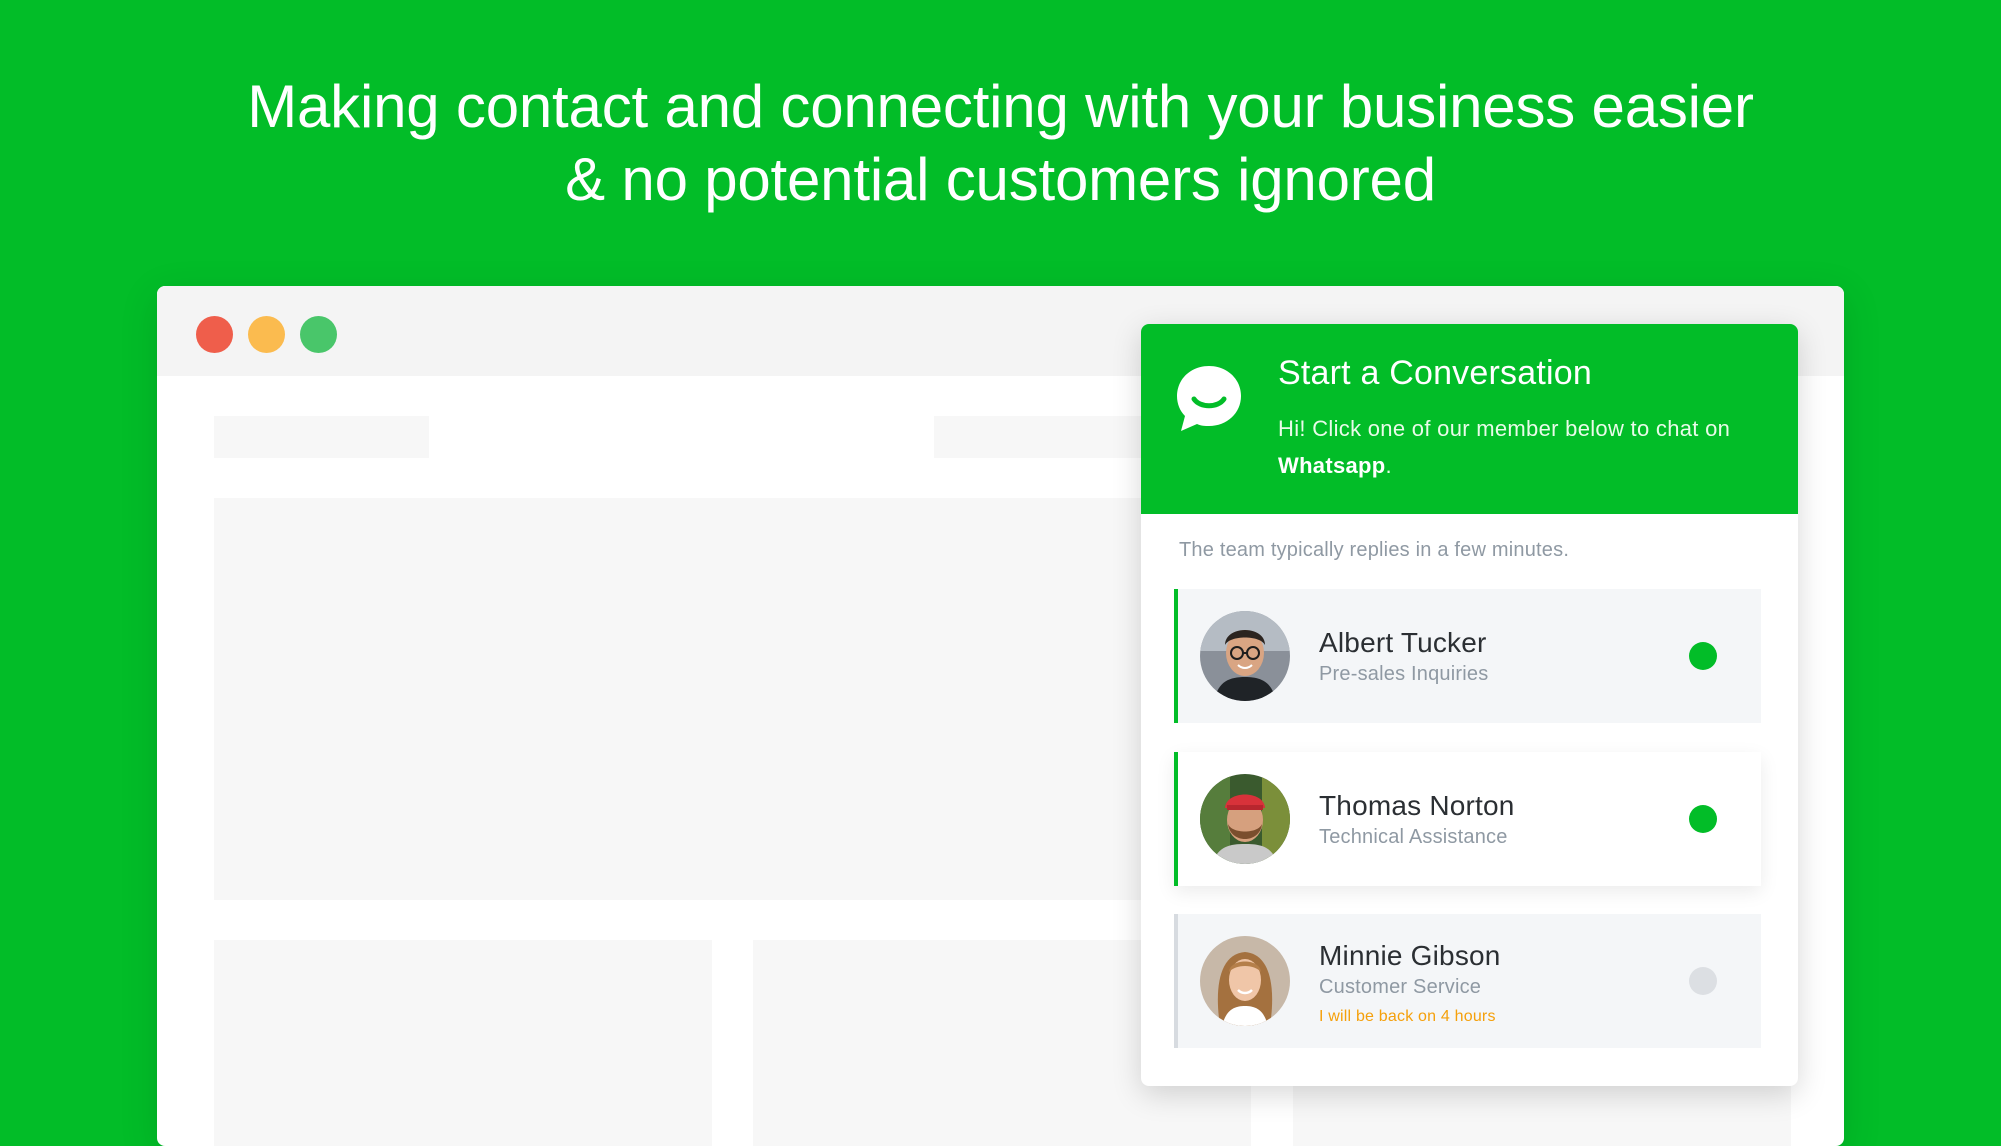 Image resolution: width=2001 pixels, height=1146 pixels. What do you see at coordinates (318, 334) in the screenshot?
I see `window-maximize-button` at bounding box center [318, 334].